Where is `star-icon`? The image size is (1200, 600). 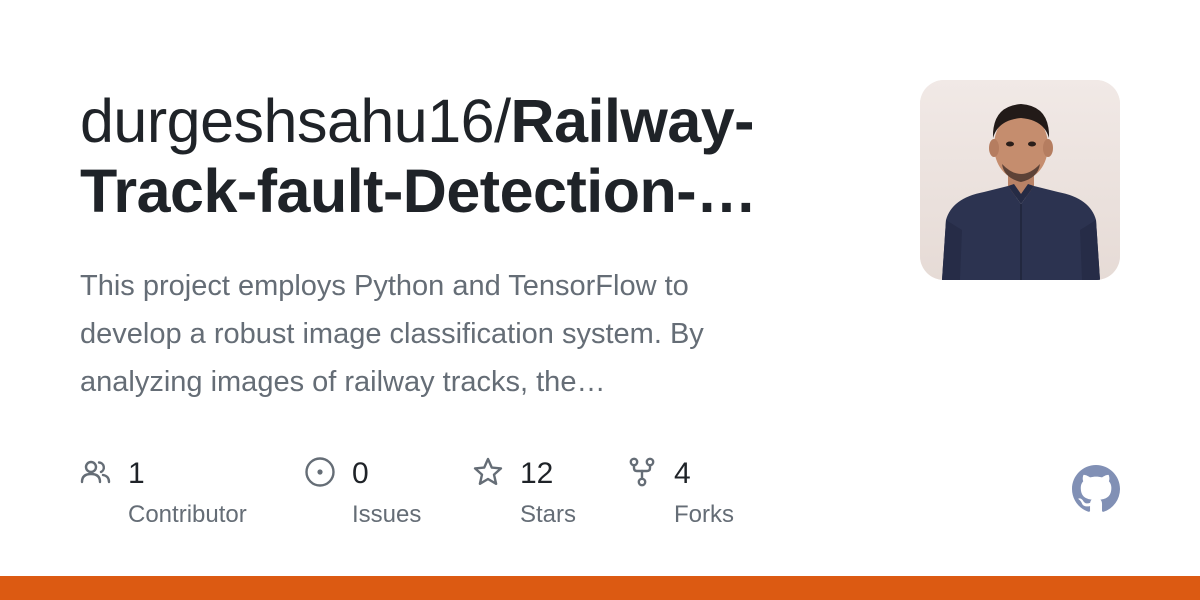
star-icon is located at coordinates (488, 471).